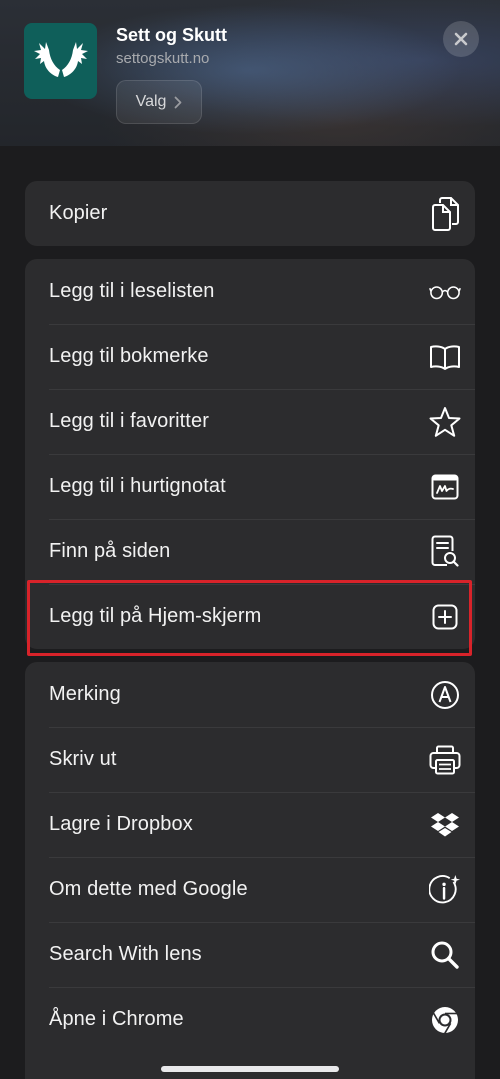  What do you see at coordinates (250, 73) in the screenshot?
I see `share-sheet-header: Sett og Skutt settogskutt.no Valg` at bounding box center [250, 73].